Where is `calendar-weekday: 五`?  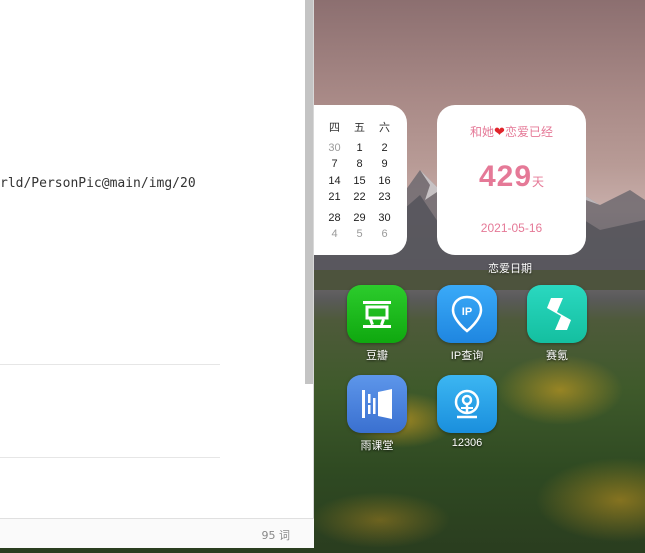 calendar-weekday: 五 is located at coordinates (359, 128).